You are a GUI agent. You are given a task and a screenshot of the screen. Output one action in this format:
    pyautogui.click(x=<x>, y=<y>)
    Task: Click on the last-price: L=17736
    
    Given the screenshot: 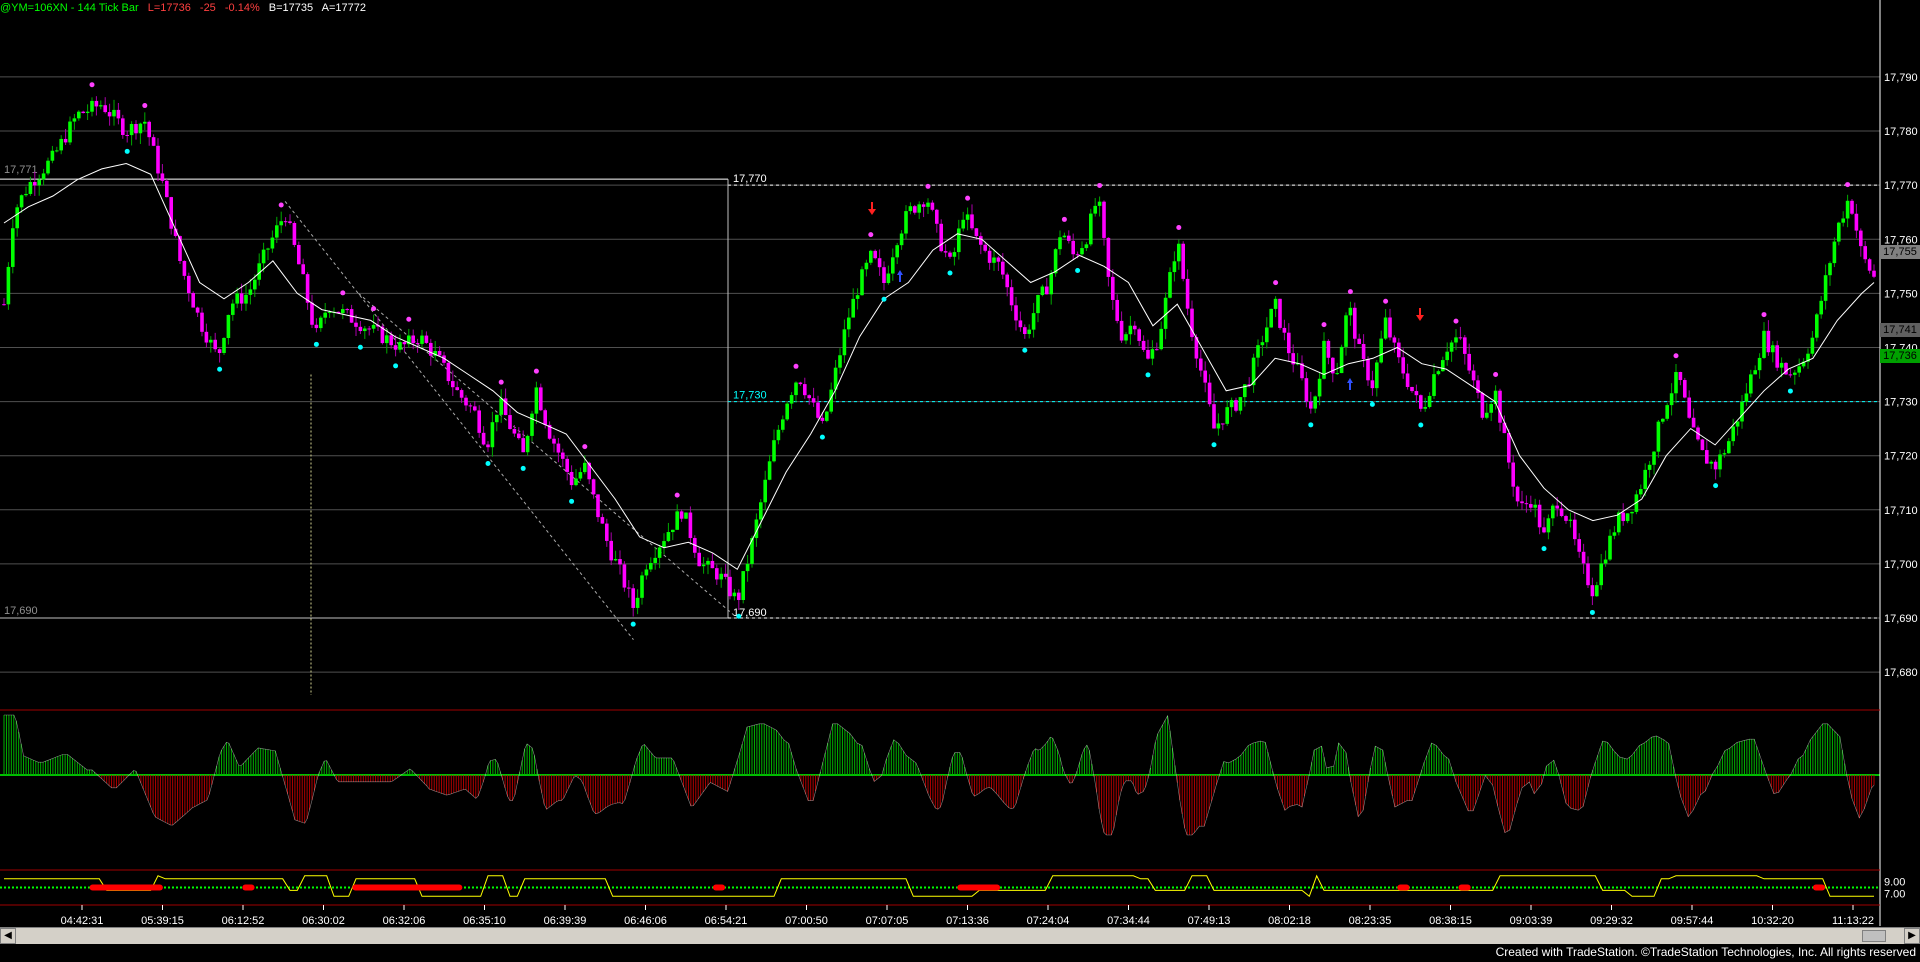 What is the action you would take?
    pyautogui.click(x=169, y=8)
    